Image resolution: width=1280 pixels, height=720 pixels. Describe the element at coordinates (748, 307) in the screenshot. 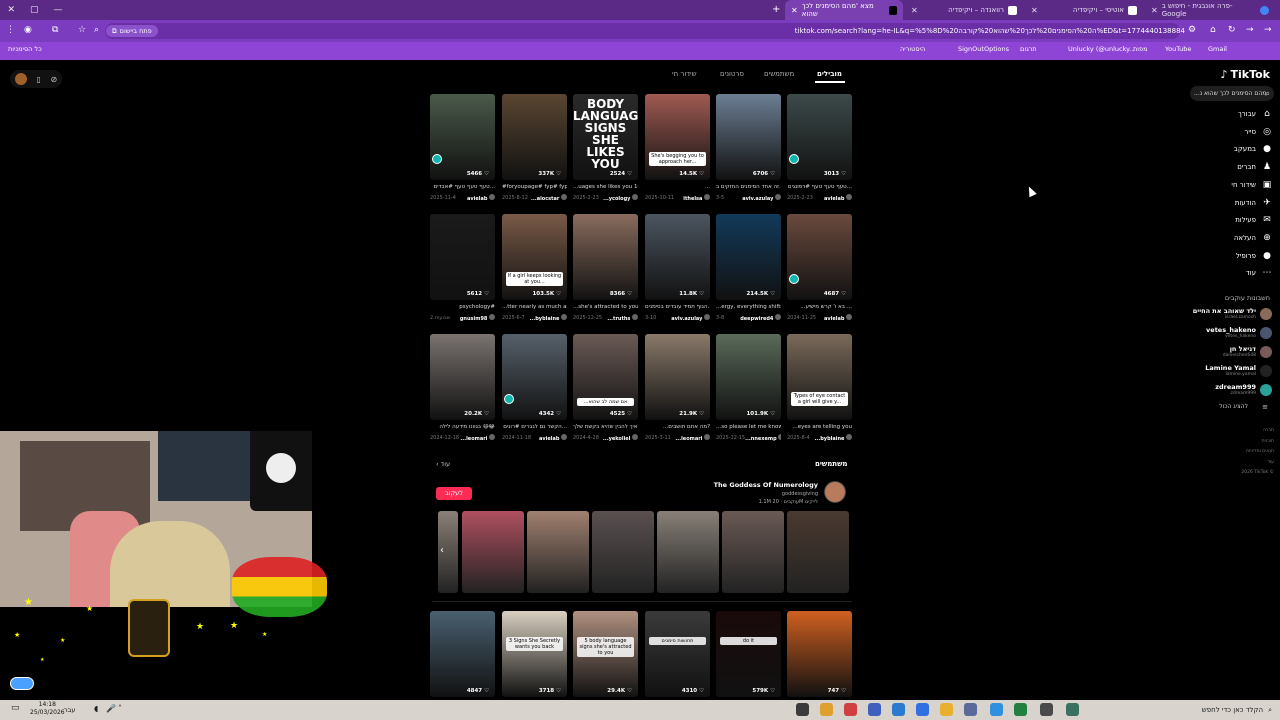

I see `video-caption: ...ergy, everything shifts` at that location.